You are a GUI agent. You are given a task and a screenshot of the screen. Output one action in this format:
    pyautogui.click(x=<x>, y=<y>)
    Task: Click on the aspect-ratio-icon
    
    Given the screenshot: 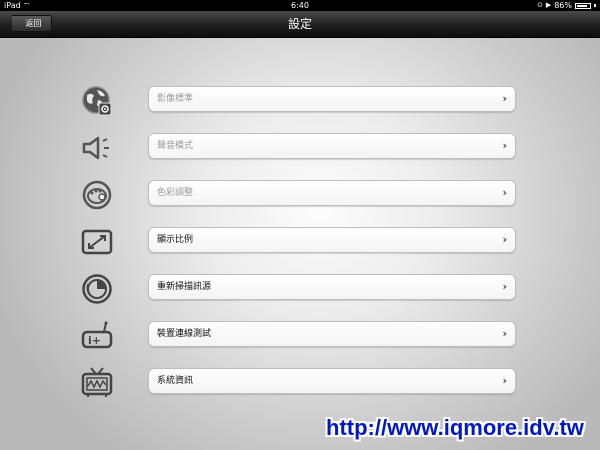 What is the action you would take?
    pyautogui.click(x=97, y=242)
    